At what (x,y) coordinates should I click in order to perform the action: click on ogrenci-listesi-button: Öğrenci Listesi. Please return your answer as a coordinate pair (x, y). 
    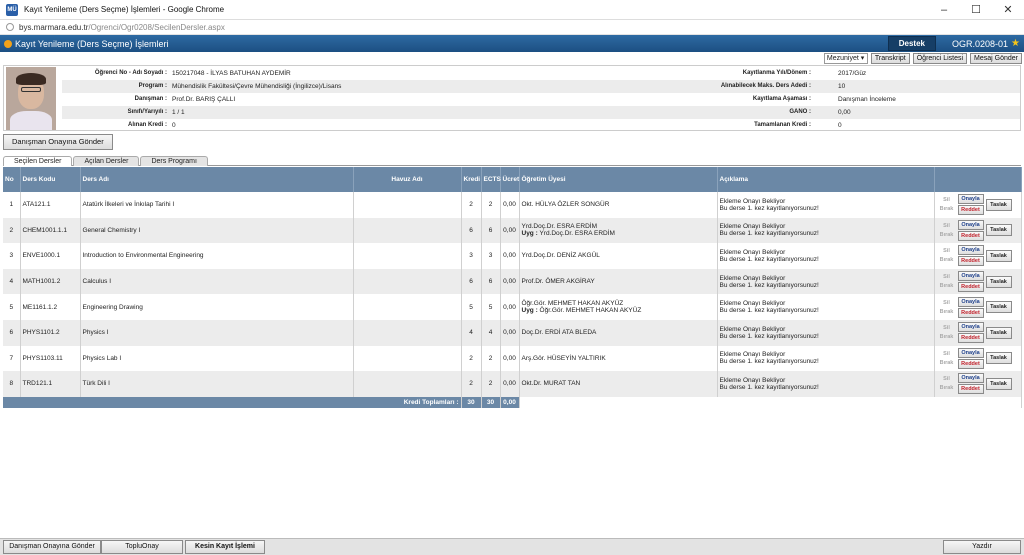
    Looking at the image, I should click on (940, 58).